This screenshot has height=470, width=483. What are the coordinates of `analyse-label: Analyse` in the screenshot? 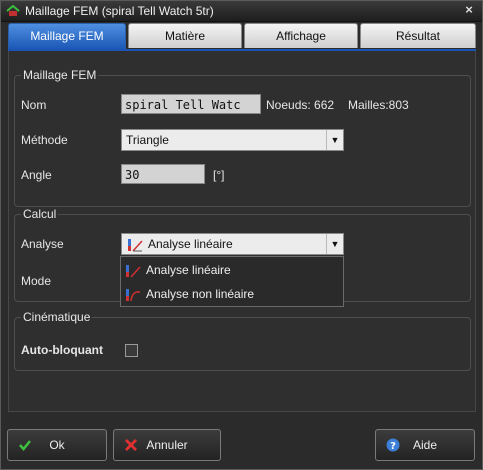 It's located at (42, 244).